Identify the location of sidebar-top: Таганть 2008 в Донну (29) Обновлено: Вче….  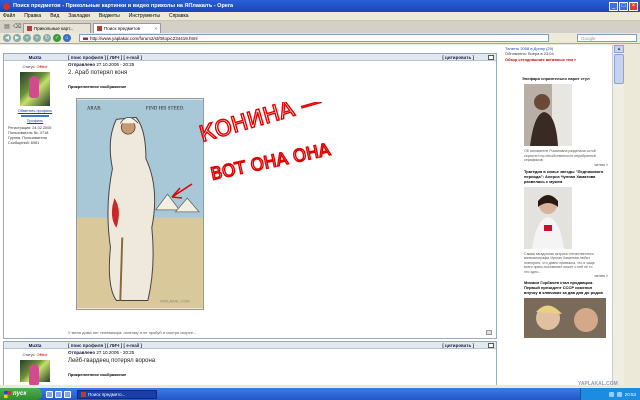
(556, 51).